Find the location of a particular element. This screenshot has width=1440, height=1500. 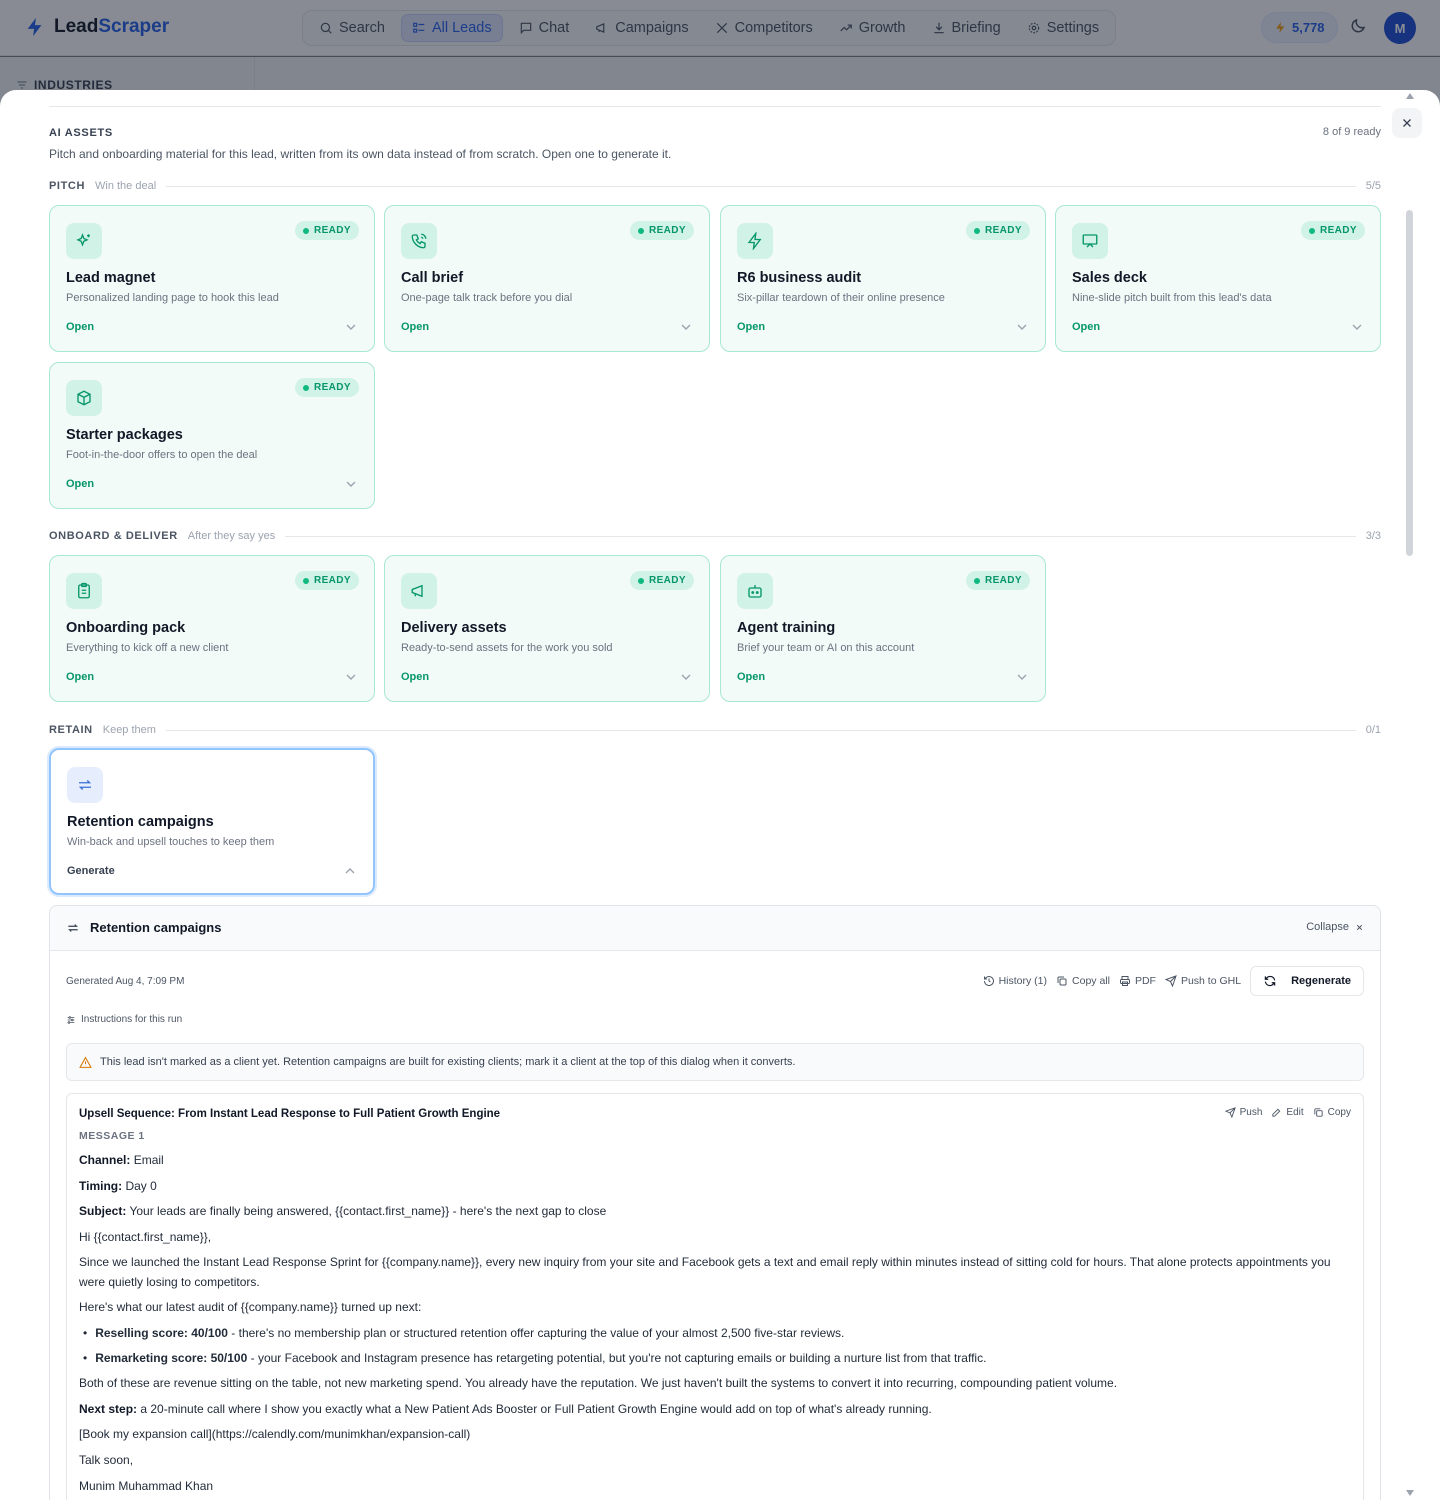

card-description: Everything to kick off a new client is located at coordinates (147, 648).